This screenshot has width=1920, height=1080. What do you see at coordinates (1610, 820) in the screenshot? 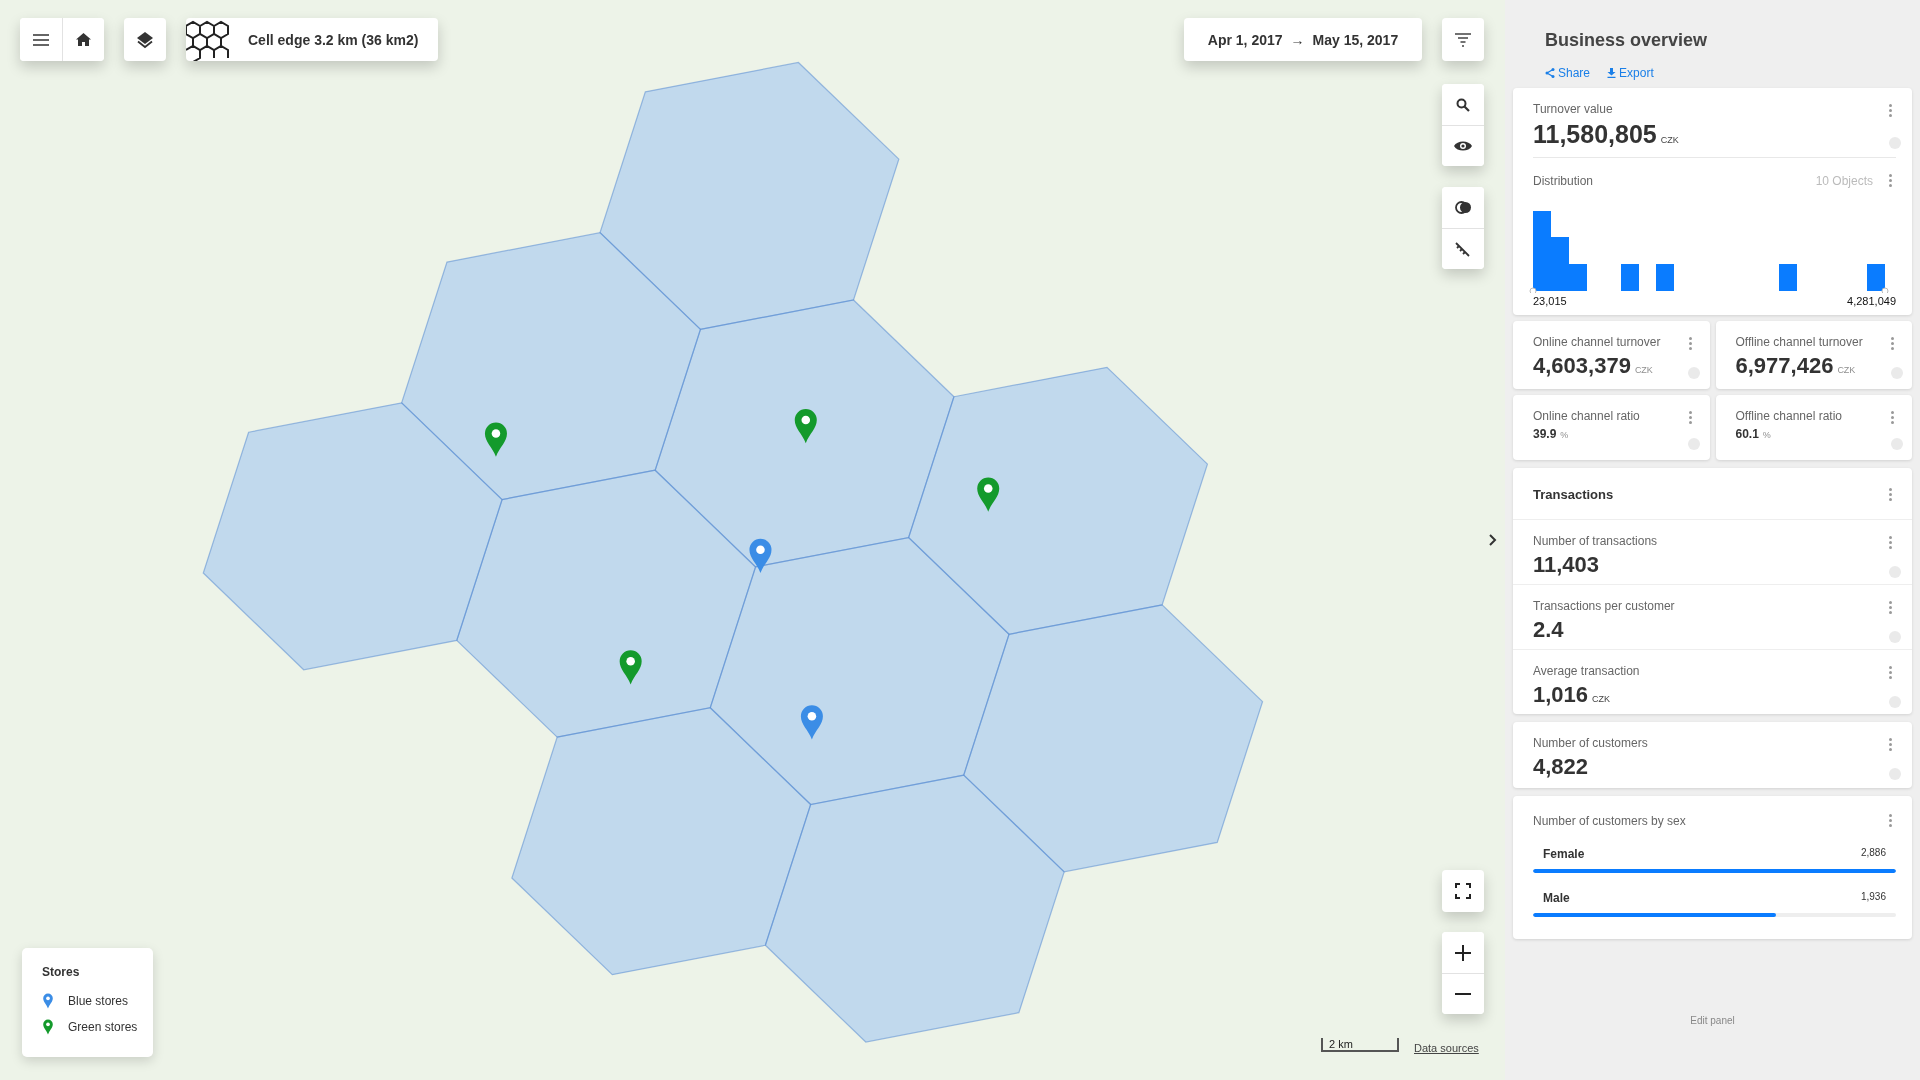
I see `metric-label: Number of customers by sex` at bounding box center [1610, 820].